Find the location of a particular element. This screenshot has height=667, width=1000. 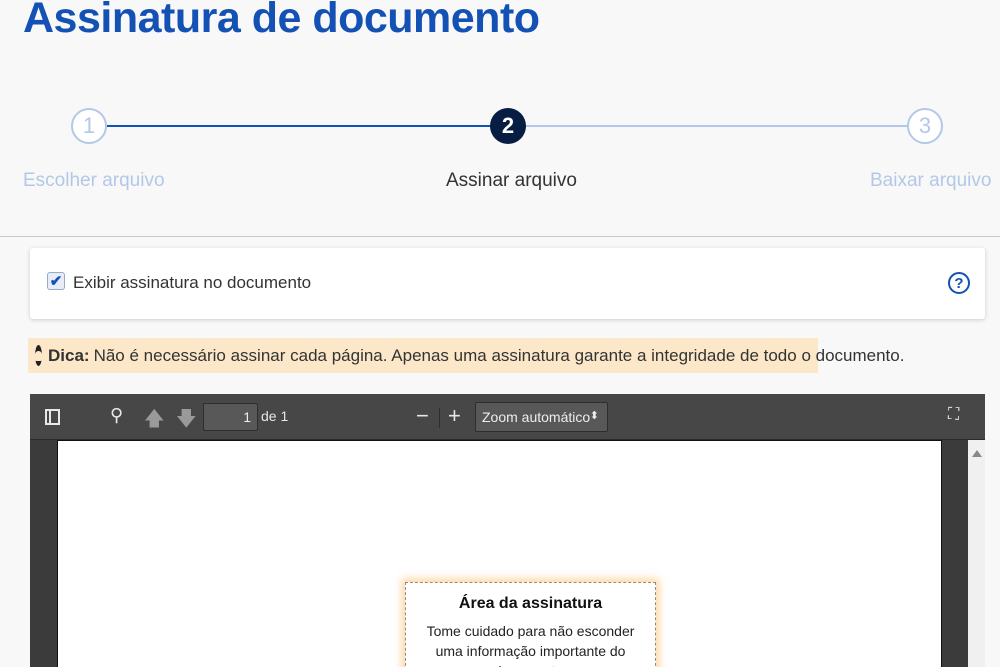

vertical-scrollbar is located at coordinates (976, 553).